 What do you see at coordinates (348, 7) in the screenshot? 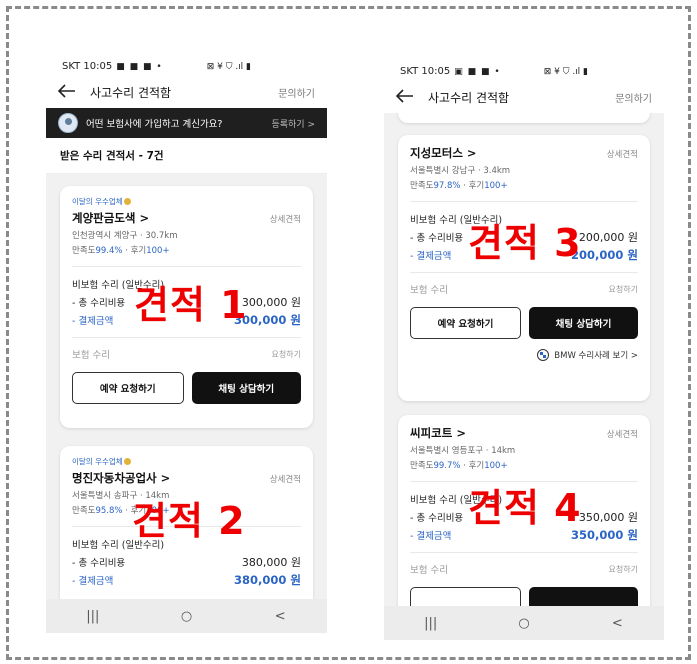
I see `dashed-border-top` at bounding box center [348, 7].